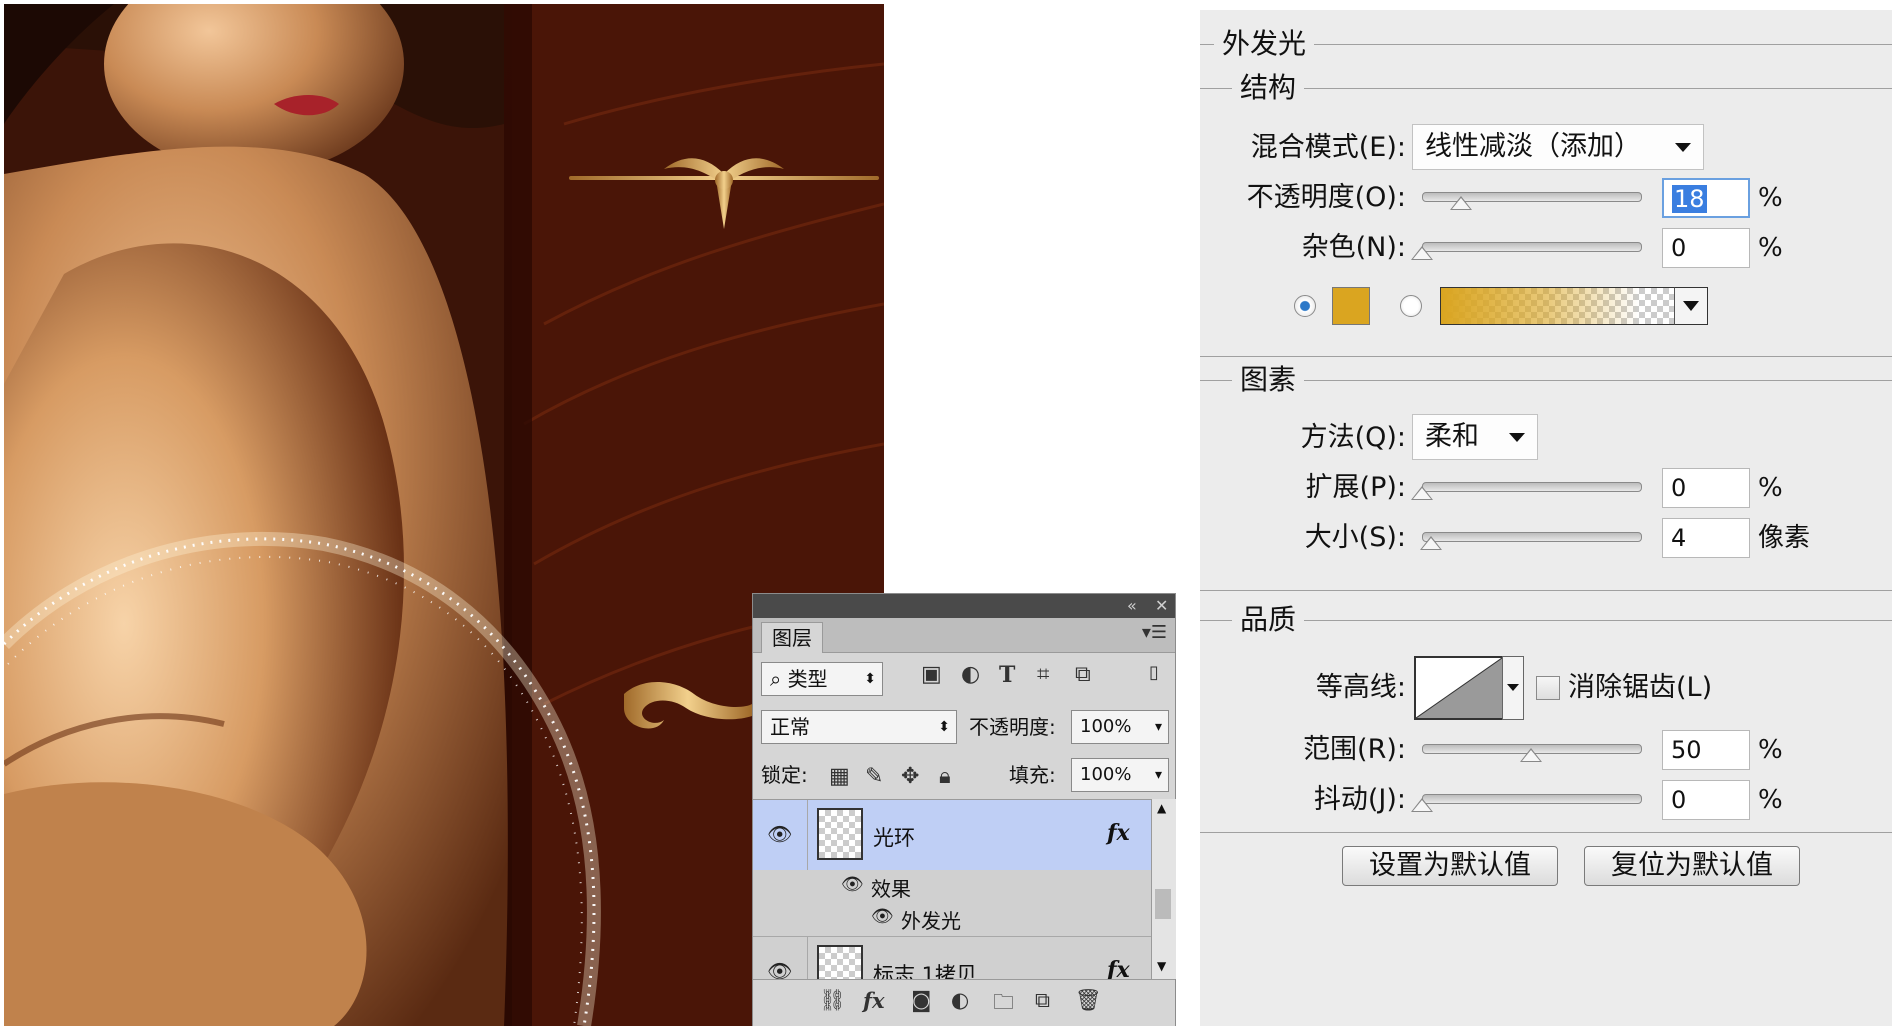  What do you see at coordinates (784, 775) in the screenshot?
I see `lock-label: 锁定:` at bounding box center [784, 775].